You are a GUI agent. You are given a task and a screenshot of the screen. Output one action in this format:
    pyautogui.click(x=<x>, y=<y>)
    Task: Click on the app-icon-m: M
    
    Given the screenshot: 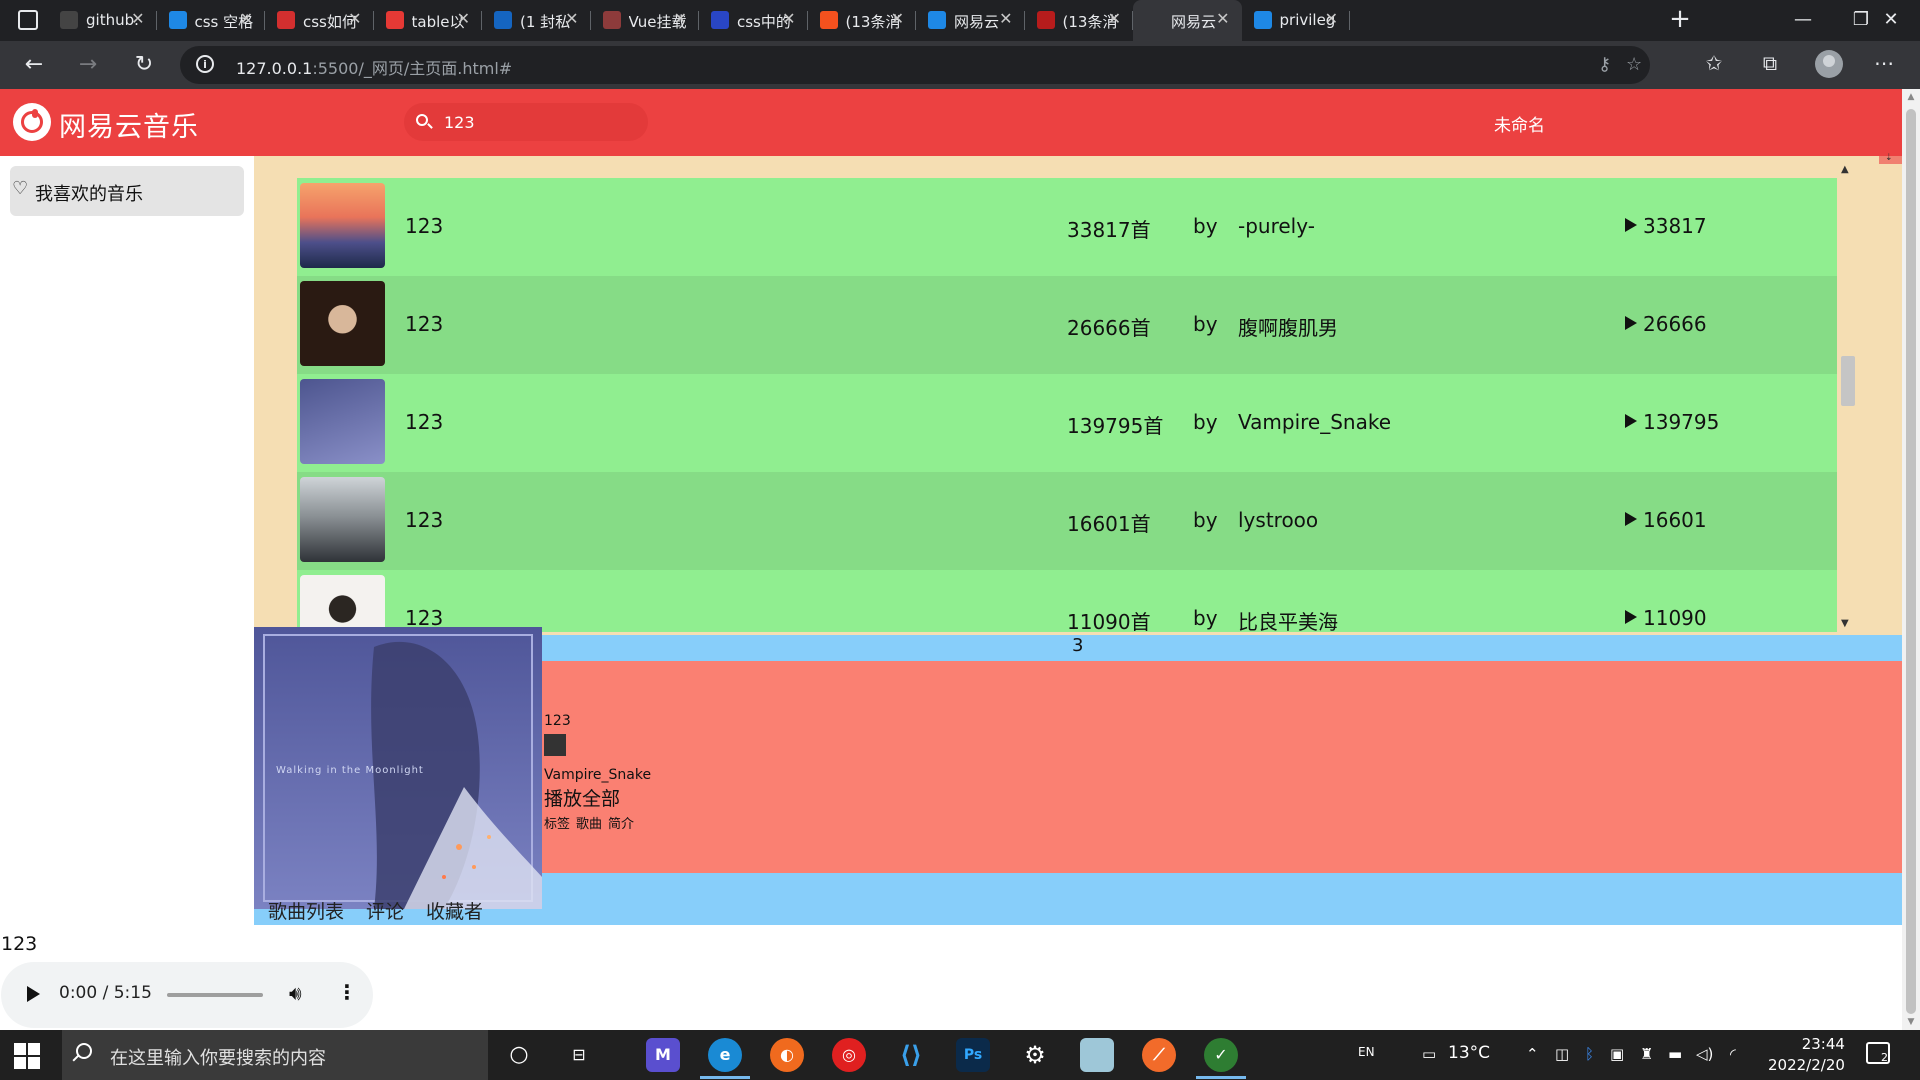 What is the action you would take?
    pyautogui.click(x=663, y=1055)
    